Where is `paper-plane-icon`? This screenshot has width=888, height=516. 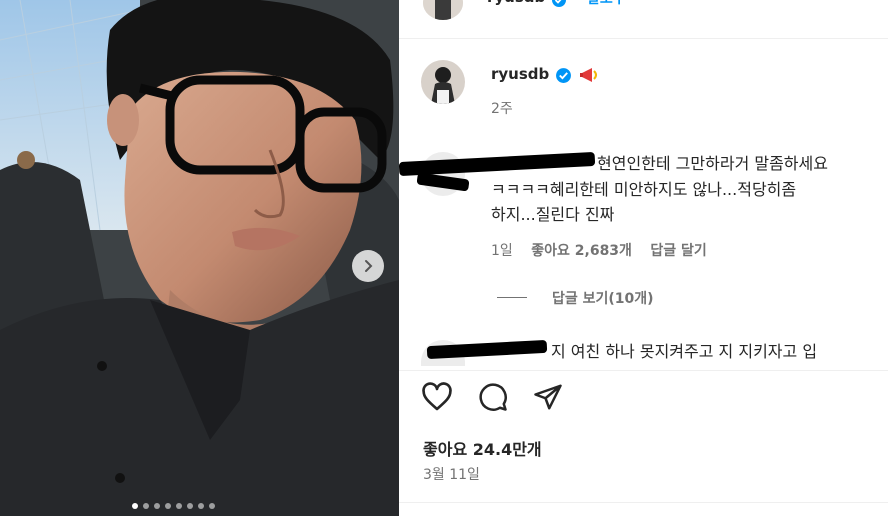
paper-plane-icon is located at coordinates (548, 397).